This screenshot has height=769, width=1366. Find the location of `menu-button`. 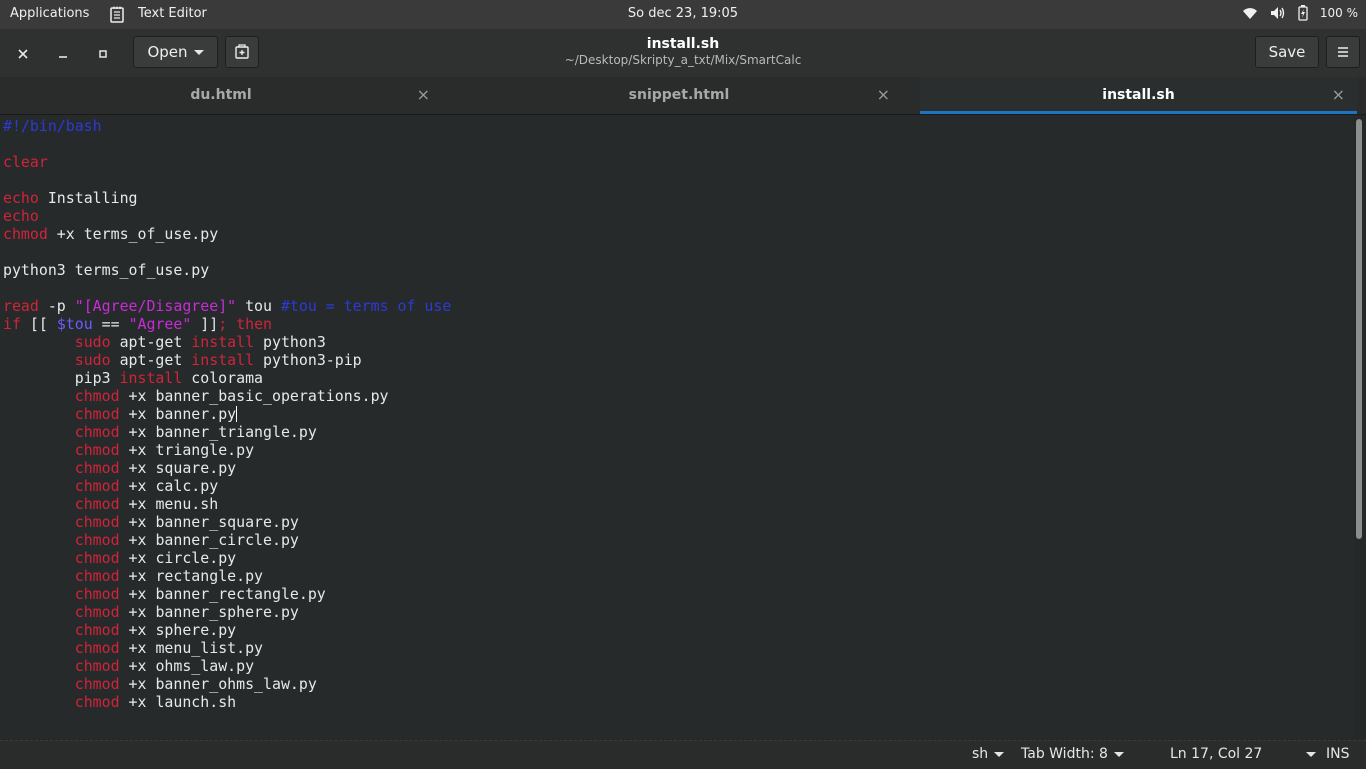

menu-button is located at coordinates (1343, 52).